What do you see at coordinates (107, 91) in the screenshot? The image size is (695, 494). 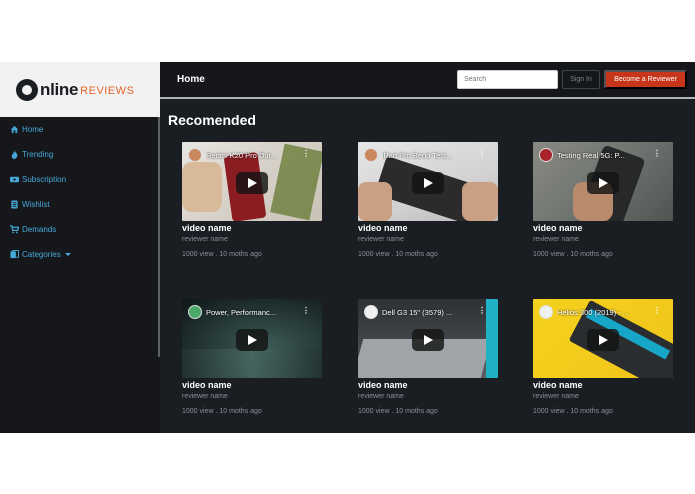 I see `logo-accent-text: REVIEWS` at bounding box center [107, 91].